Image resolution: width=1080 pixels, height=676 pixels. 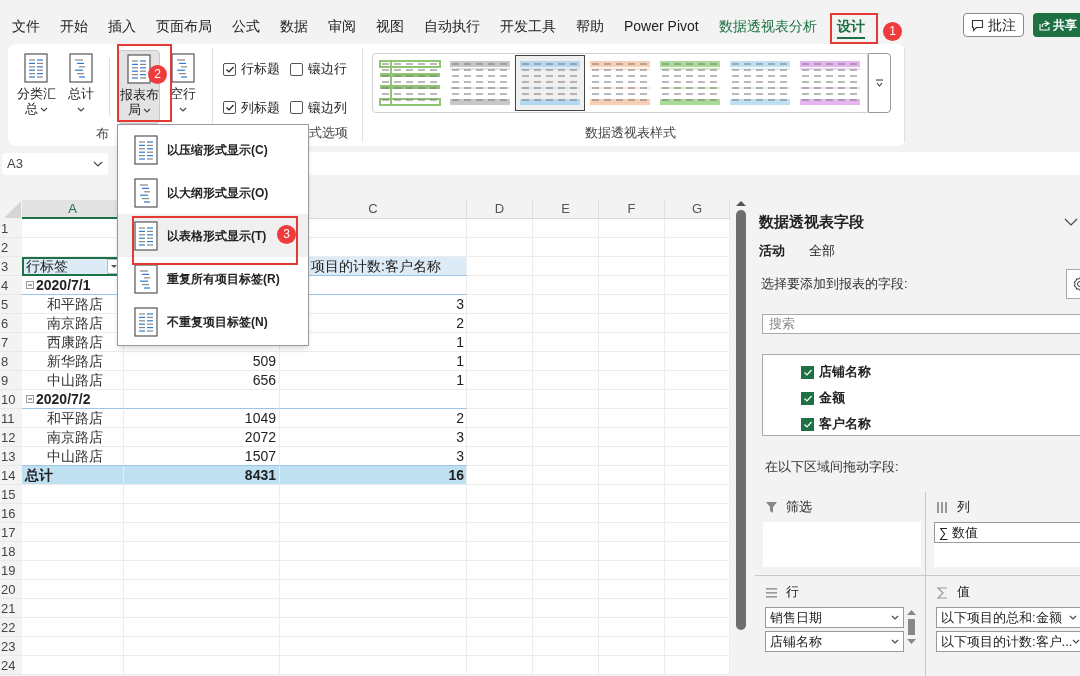 What do you see at coordinates (850, 27) in the screenshot?
I see `ribbon-tab: 设计` at bounding box center [850, 27].